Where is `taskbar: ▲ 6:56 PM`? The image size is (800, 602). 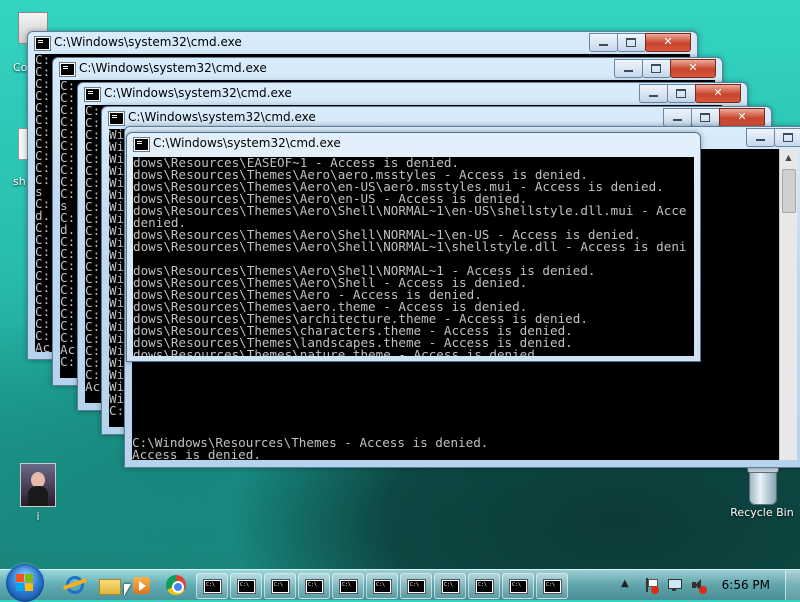 taskbar: ▲ 6:56 PM is located at coordinates (400, 583).